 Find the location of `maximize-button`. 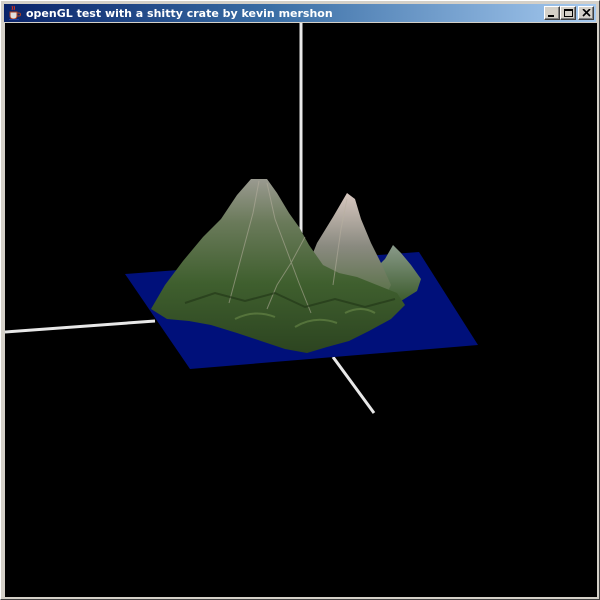

maximize-button is located at coordinates (568, 13).